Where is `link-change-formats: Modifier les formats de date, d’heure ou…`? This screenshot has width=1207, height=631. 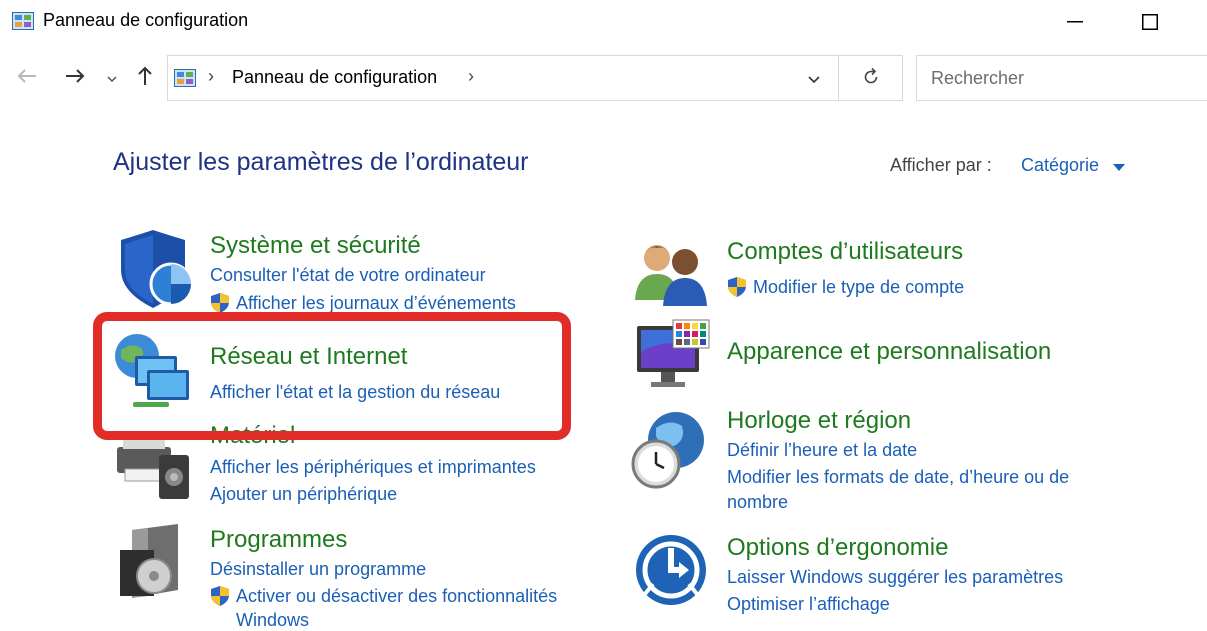
link-change-formats: Modifier les formats de date, d’heure ou… is located at coordinates (898, 477).